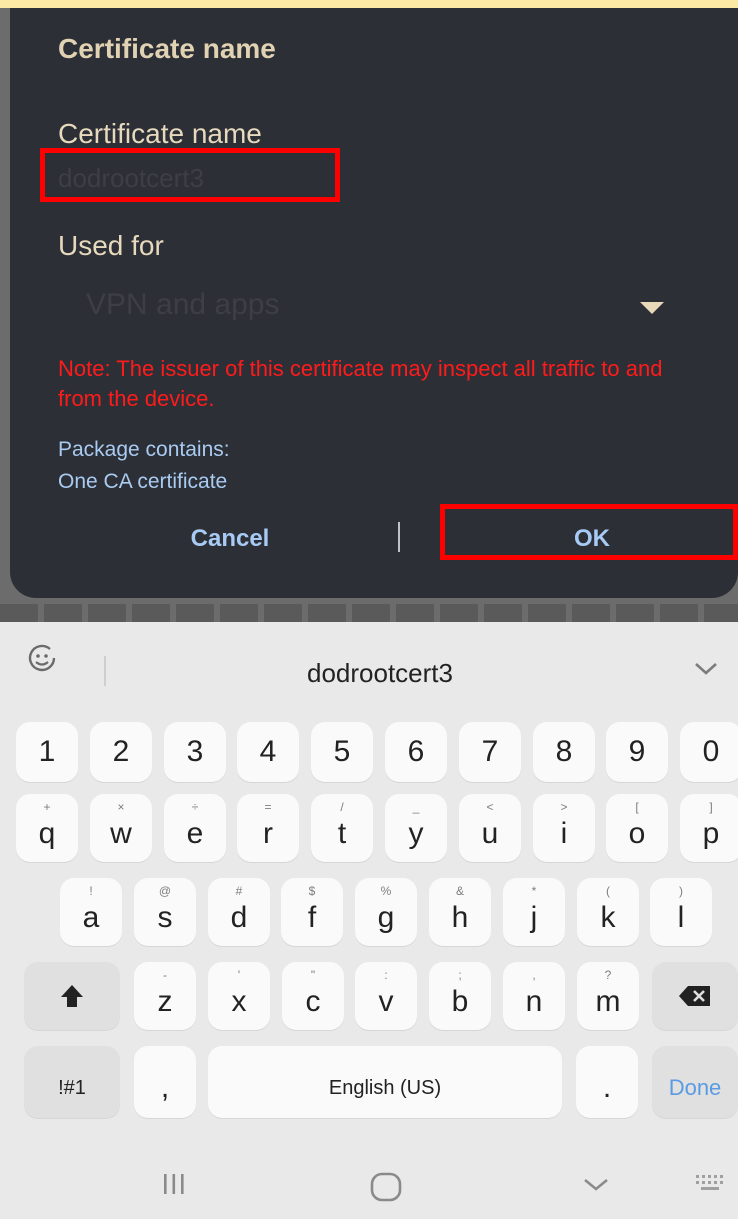 The height and width of the screenshot is (1219, 738). Describe the element at coordinates (165, 996) in the screenshot. I see `key-z: -z` at that location.